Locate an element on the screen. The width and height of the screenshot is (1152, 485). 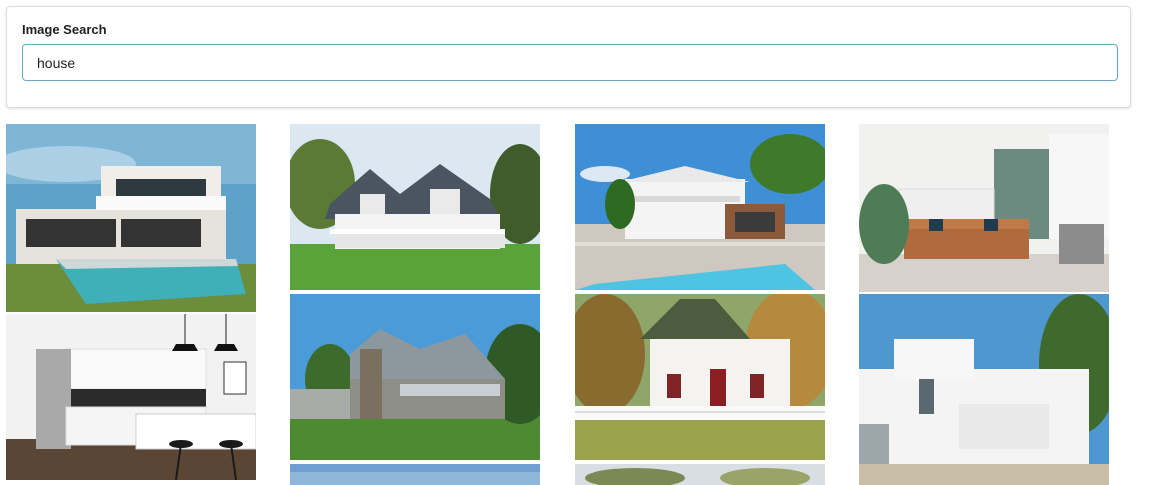
result-image-minimalist-house is located at coordinates (984, 389).